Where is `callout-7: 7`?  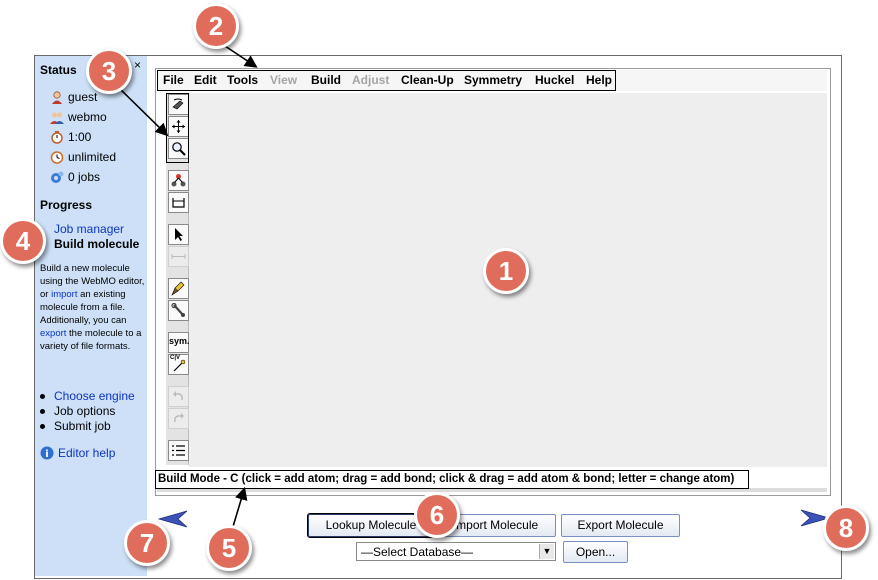
callout-7: 7 is located at coordinates (147, 543).